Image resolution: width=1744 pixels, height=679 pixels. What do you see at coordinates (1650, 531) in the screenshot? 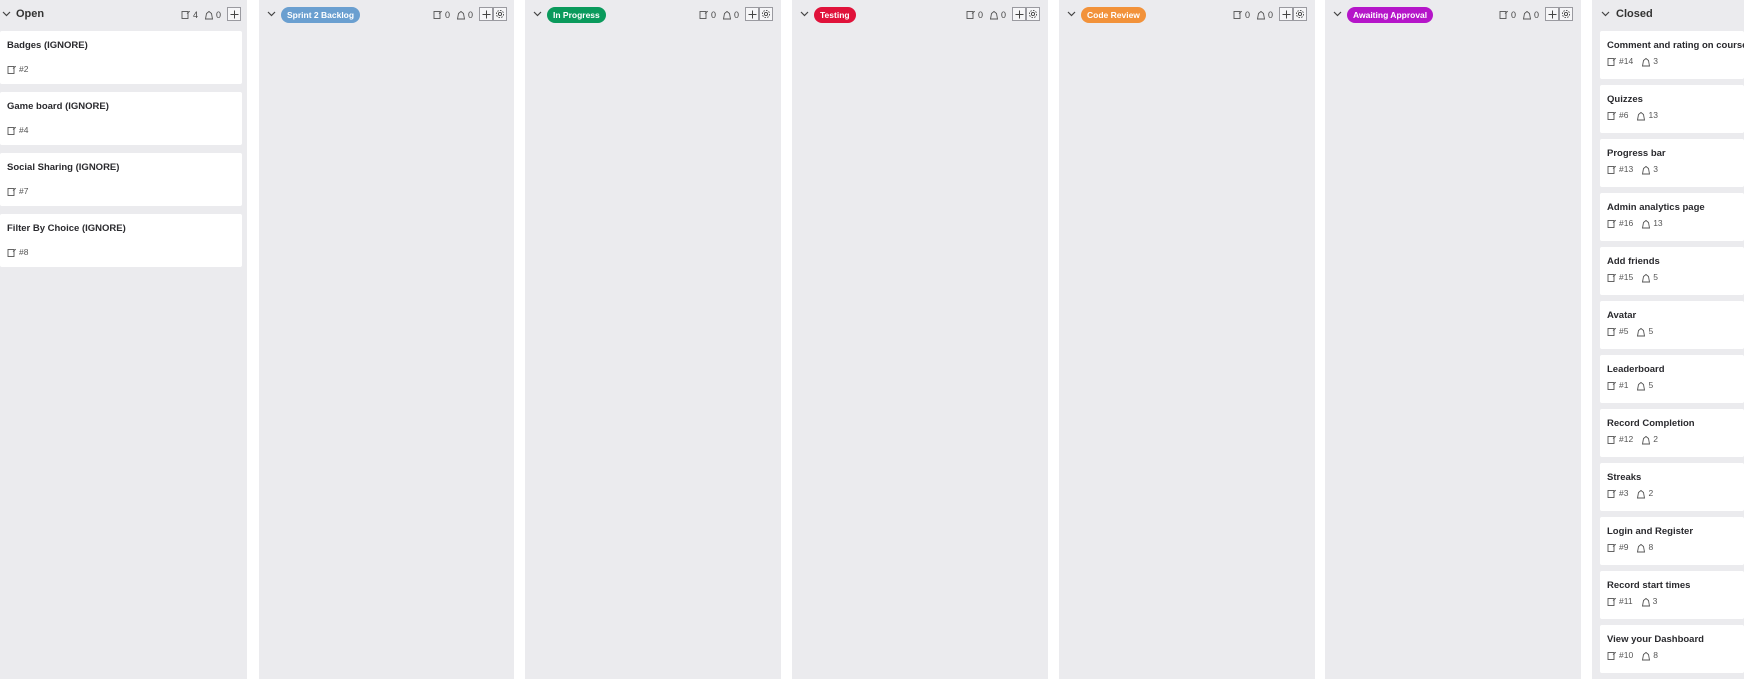
I see `issue-title: Login and Register` at bounding box center [1650, 531].